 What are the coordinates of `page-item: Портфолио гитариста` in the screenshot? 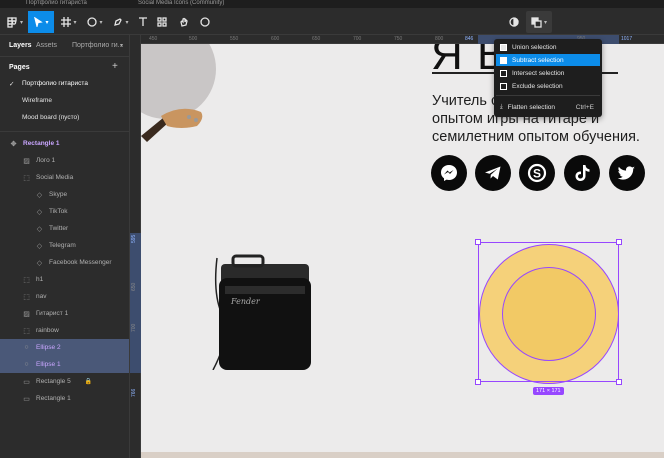 It's located at (55, 83).